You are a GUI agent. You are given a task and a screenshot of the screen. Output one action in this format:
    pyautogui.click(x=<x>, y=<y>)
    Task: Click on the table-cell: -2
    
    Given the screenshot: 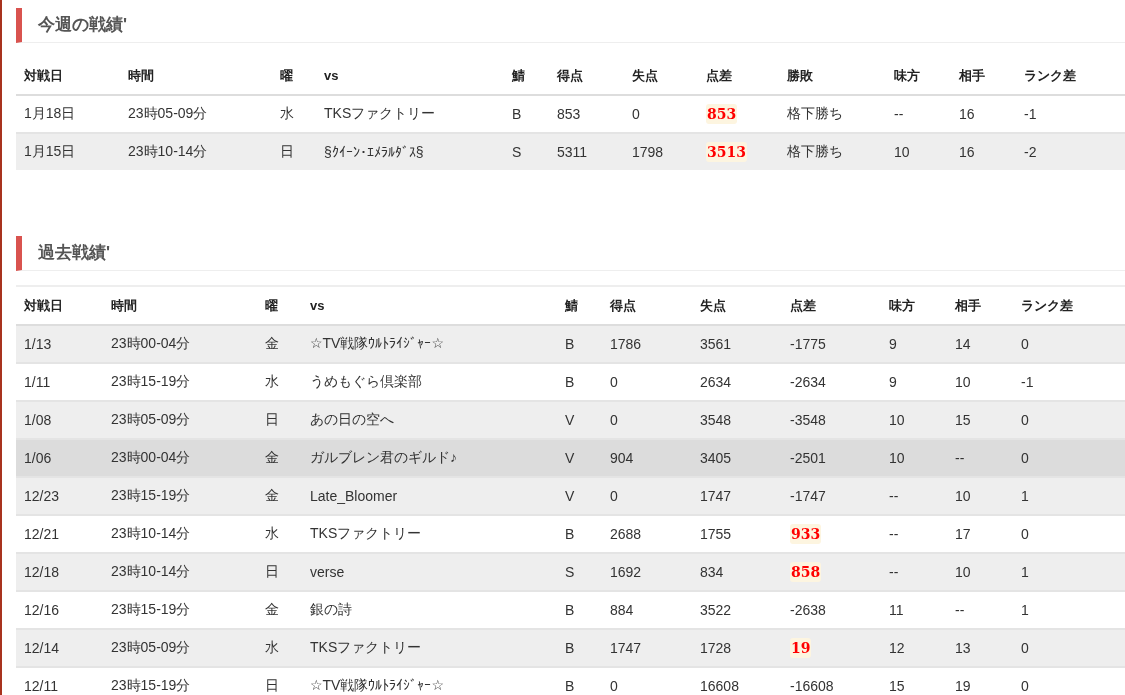 What is the action you would take?
    pyautogui.click(x=1070, y=151)
    